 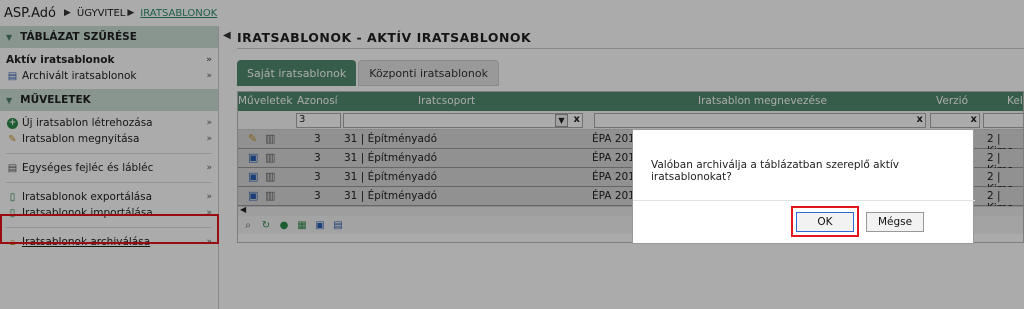 What do you see at coordinates (825, 222) in the screenshot?
I see `ok-button: OK` at bounding box center [825, 222].